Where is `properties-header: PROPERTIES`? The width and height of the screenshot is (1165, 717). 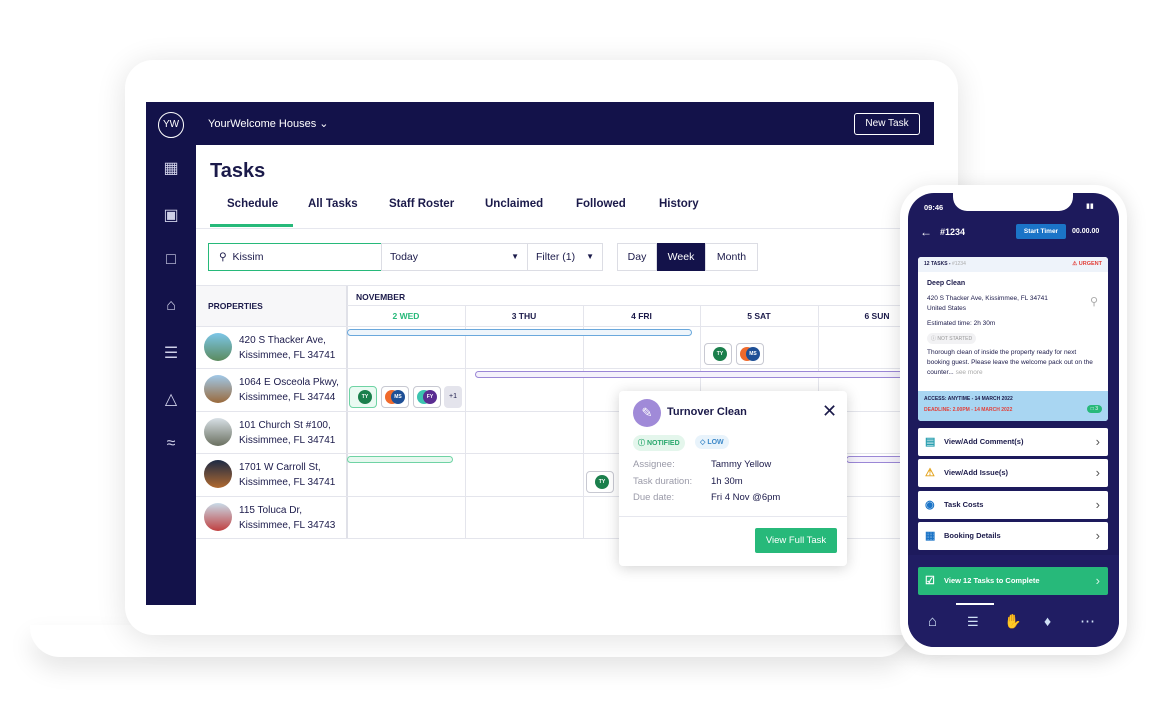 properties-header: PROPERTIES is located at coordinates (235, 306).